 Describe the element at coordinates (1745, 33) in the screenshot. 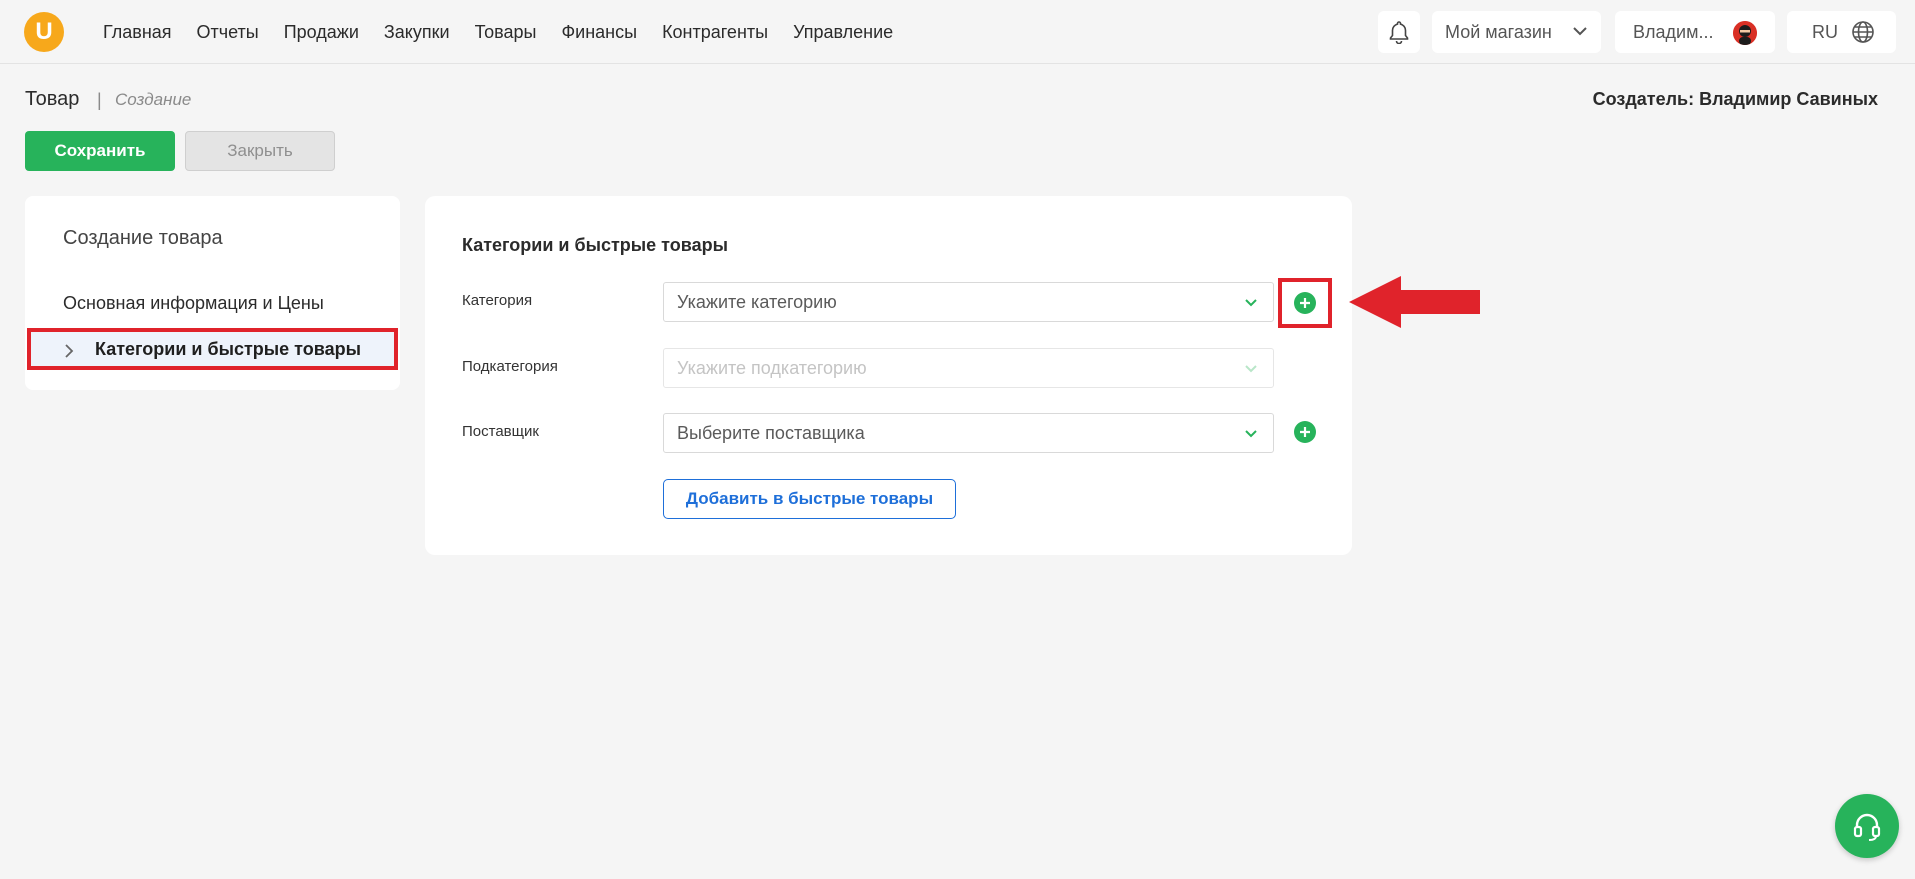

I see `avatar` at that location.